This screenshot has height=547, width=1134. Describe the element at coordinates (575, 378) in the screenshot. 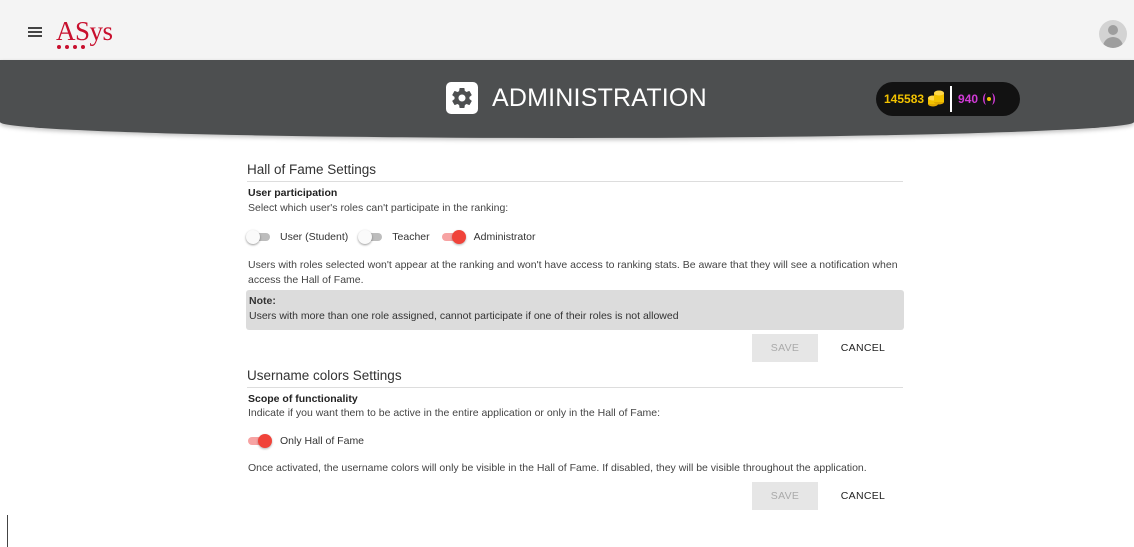

I see `username-colors-section-title: Username colors Settings` at that location.